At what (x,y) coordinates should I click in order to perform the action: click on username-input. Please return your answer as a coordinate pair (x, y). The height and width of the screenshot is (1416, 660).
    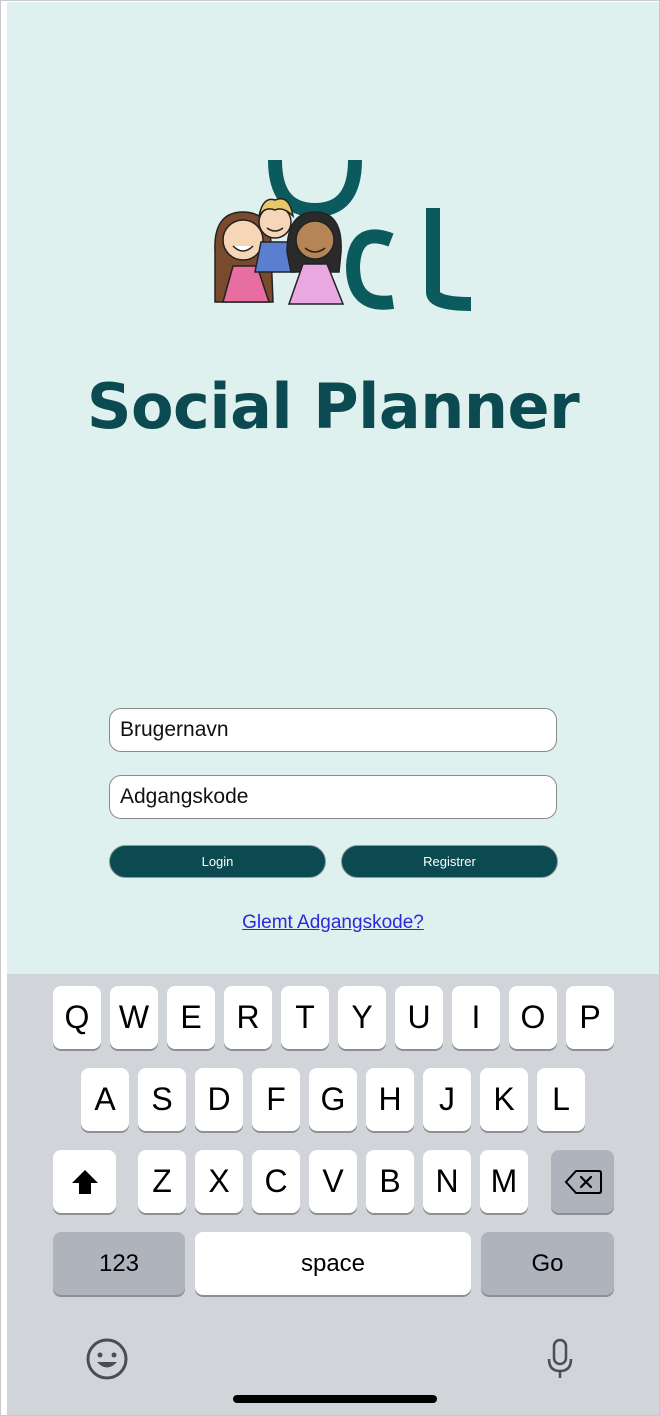
    Looking at the image, I should click on (333, 730).